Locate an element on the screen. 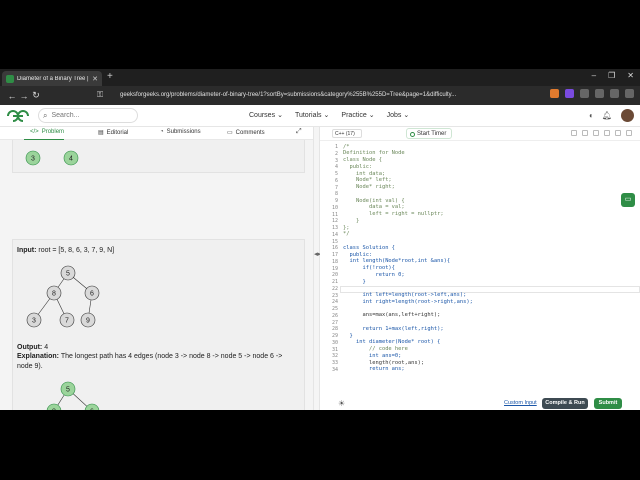 Image resolution: width=640 pixels, height=480 pixels. notification-bell-icon: 🔔︎ is located at coordinates (607, 115).